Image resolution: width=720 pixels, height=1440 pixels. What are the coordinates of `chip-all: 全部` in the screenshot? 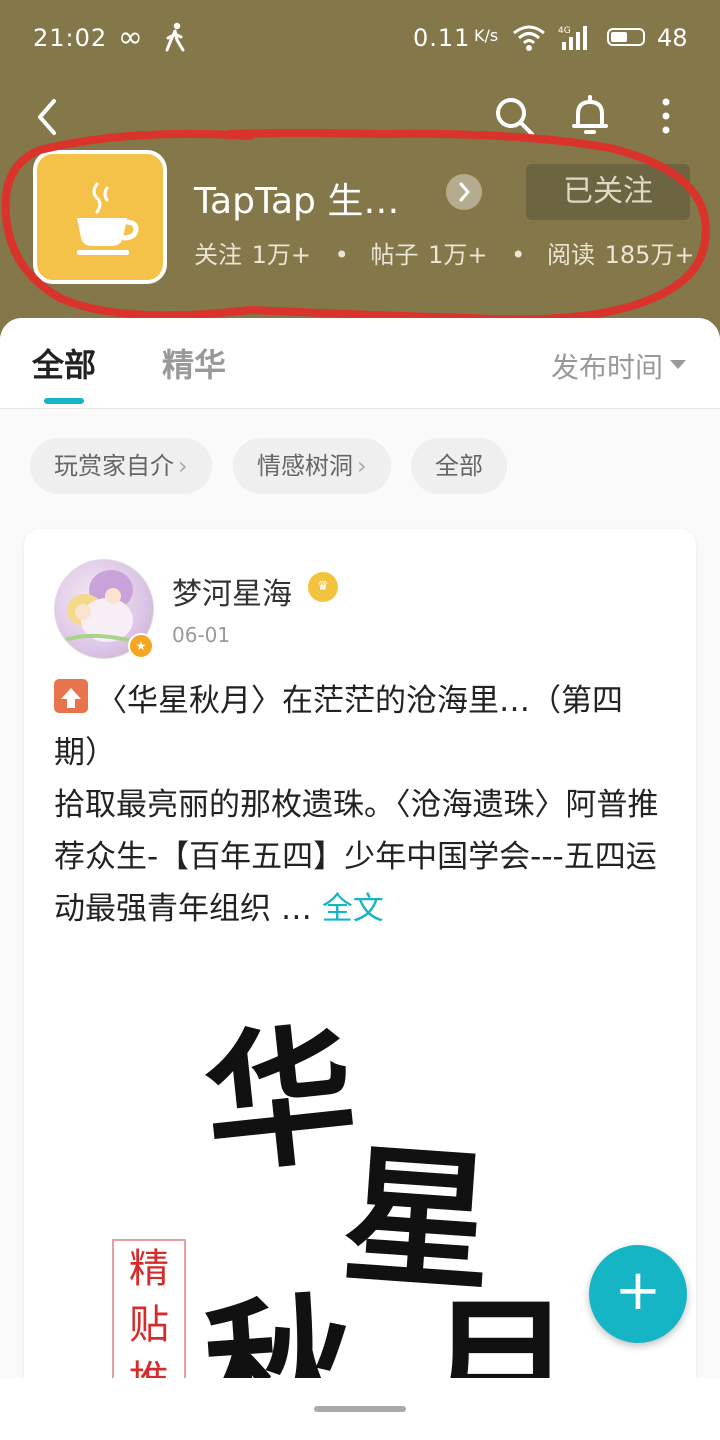 It's located at (459, 466).